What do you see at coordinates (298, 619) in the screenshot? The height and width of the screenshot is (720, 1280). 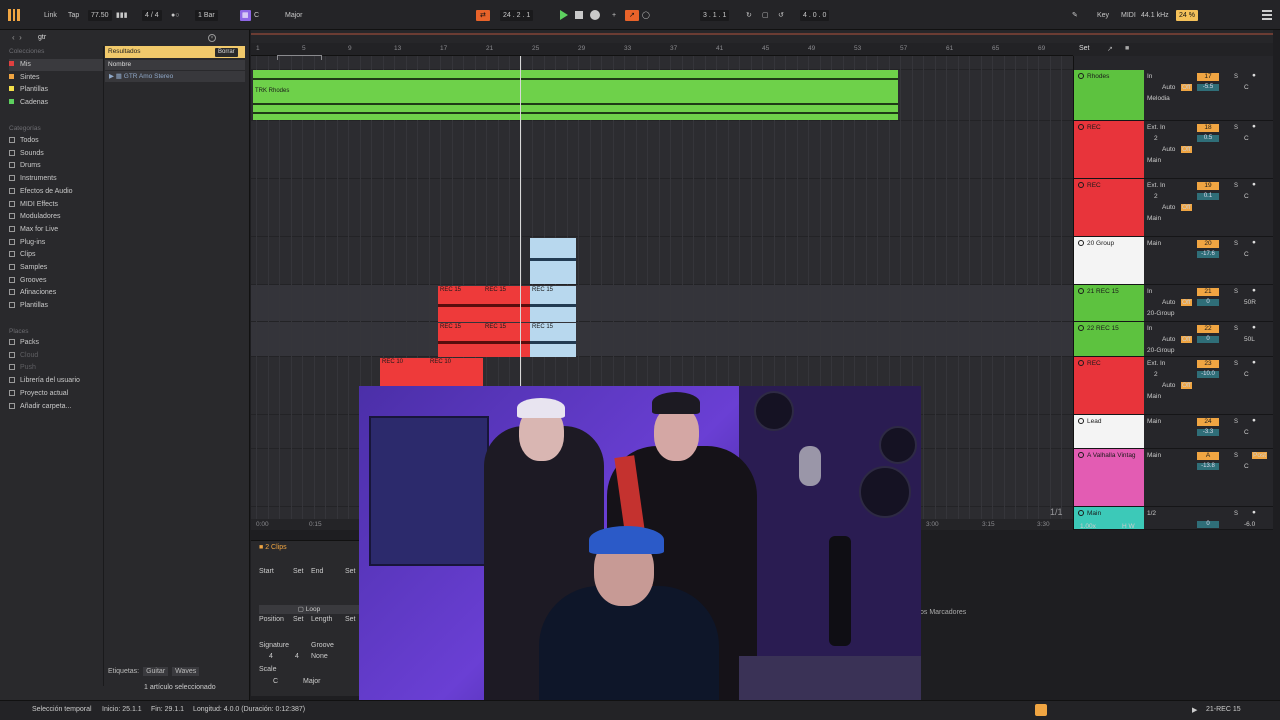 I see `set-position-button: Set` at bounding box center [298, 619].